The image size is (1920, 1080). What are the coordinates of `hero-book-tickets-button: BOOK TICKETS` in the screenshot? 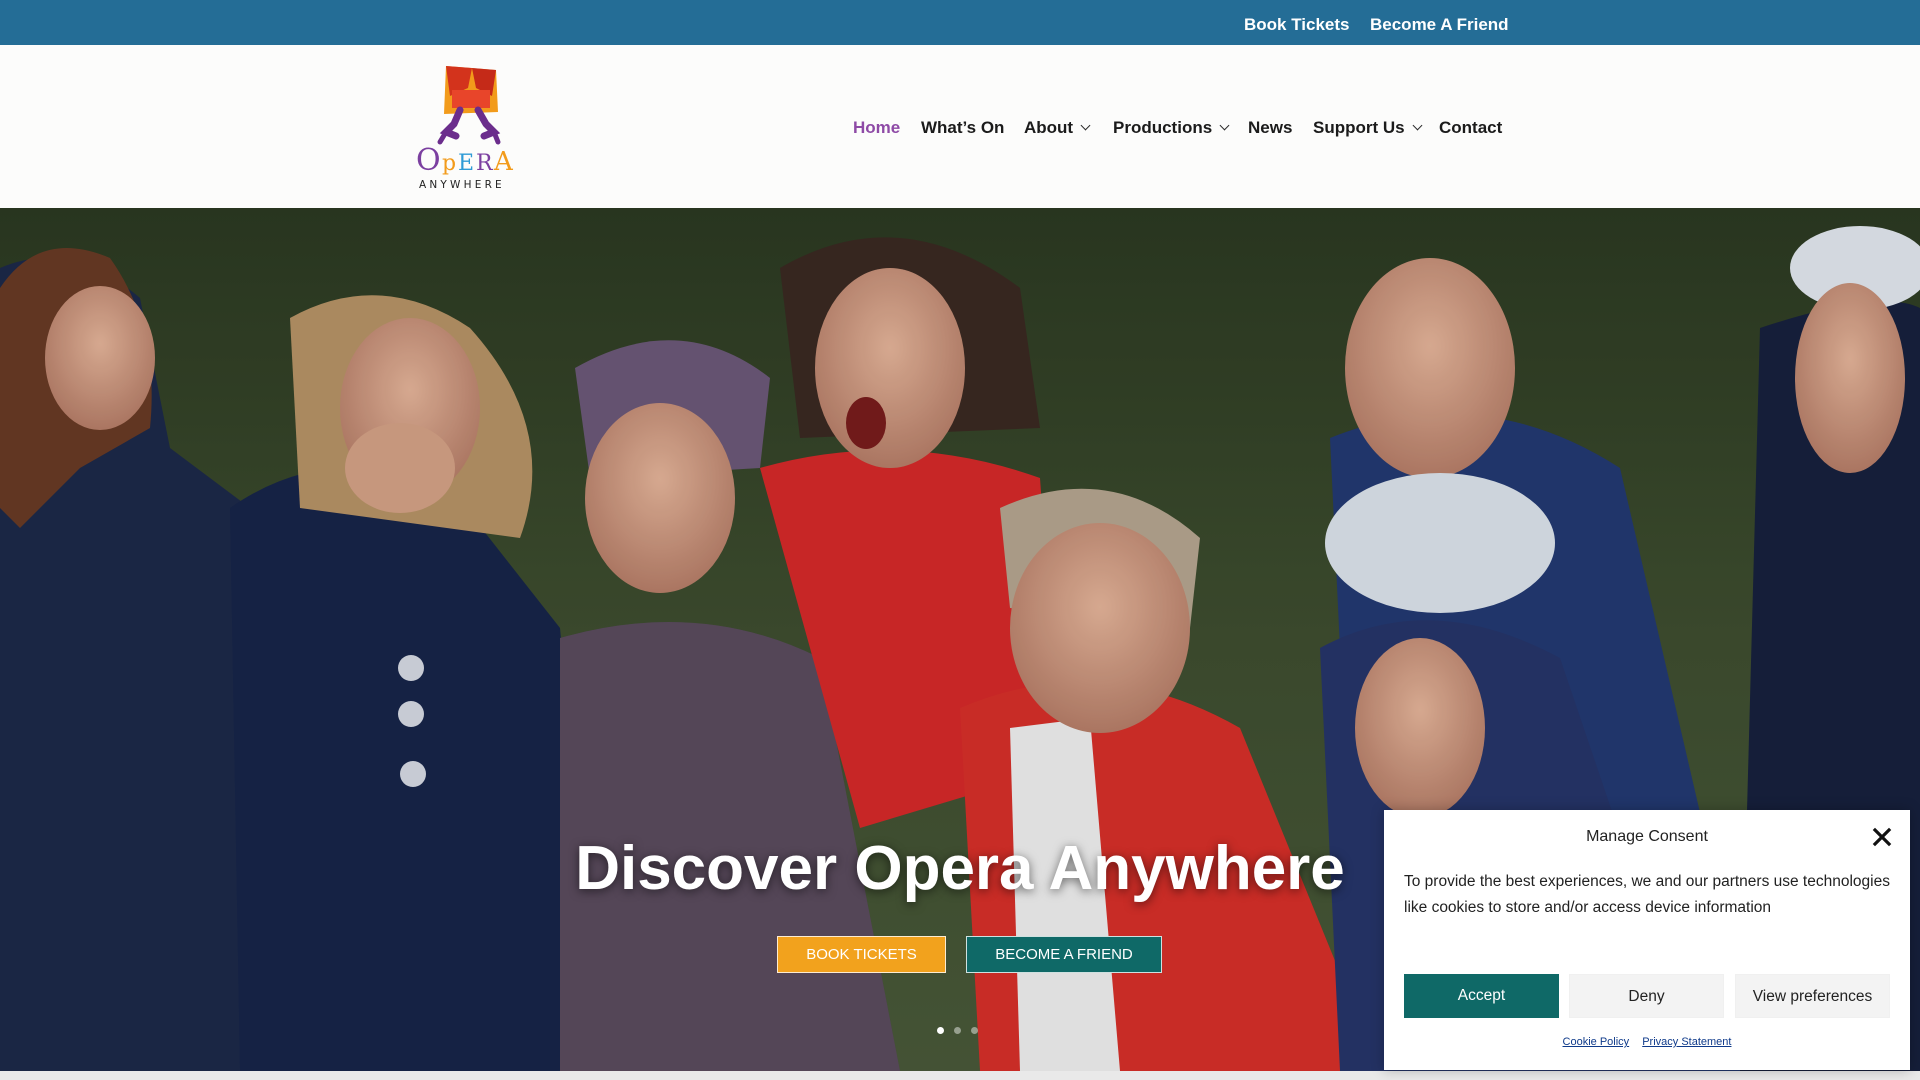 It's located at (861, 954).